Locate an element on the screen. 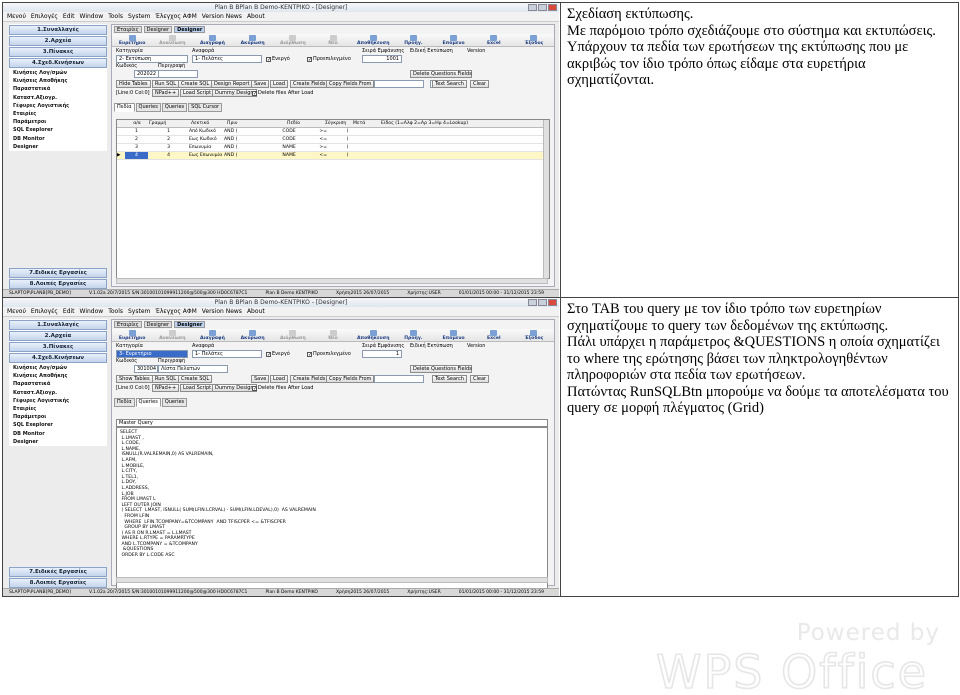 The width and height of the screenshot is (960, 695). menu-item: Window is located at coordinates (92, 311).